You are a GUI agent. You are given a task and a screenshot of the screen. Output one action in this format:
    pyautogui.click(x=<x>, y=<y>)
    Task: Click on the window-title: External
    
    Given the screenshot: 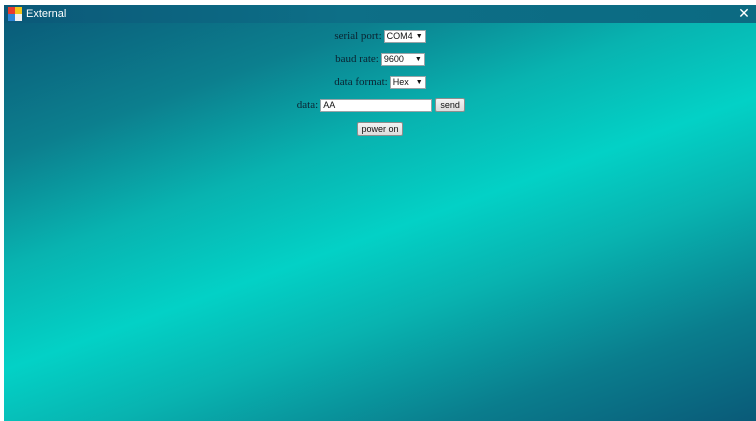 What is the action you would take?
    pyautogui.click(x=46, y=14)
    